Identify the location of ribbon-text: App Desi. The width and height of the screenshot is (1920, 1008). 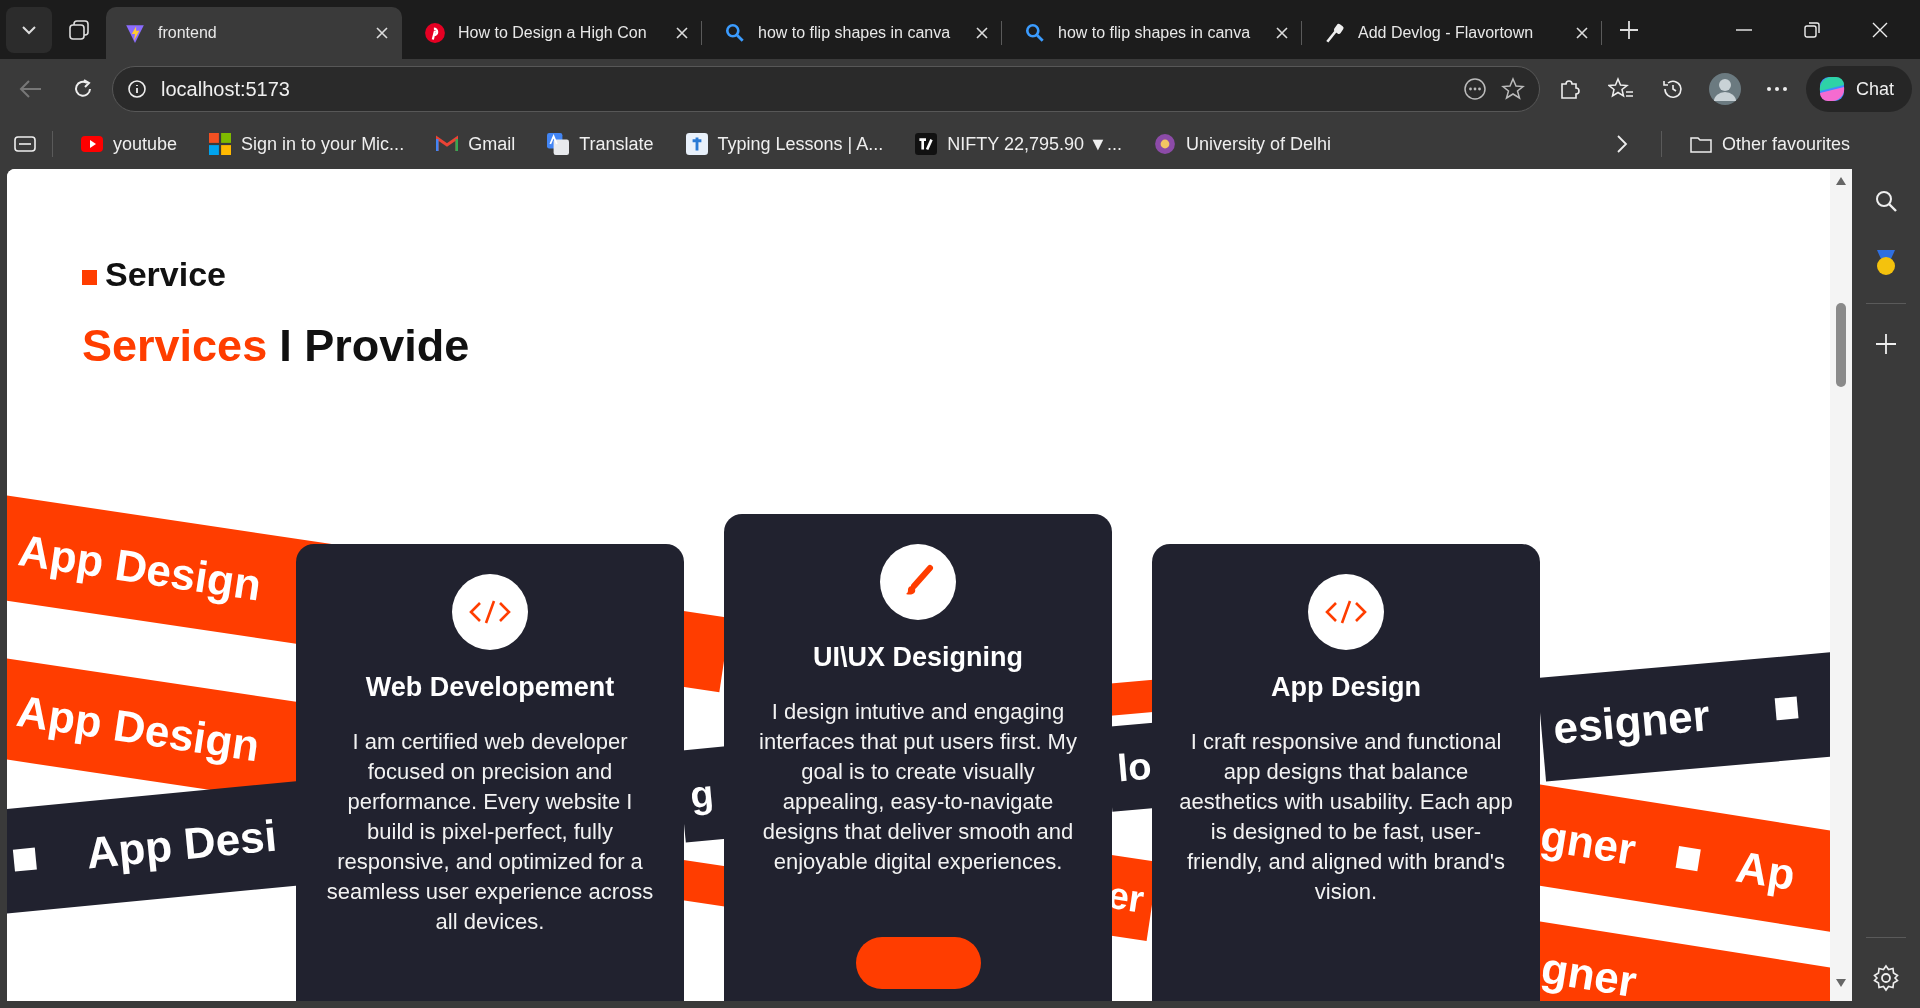
(181, 844).